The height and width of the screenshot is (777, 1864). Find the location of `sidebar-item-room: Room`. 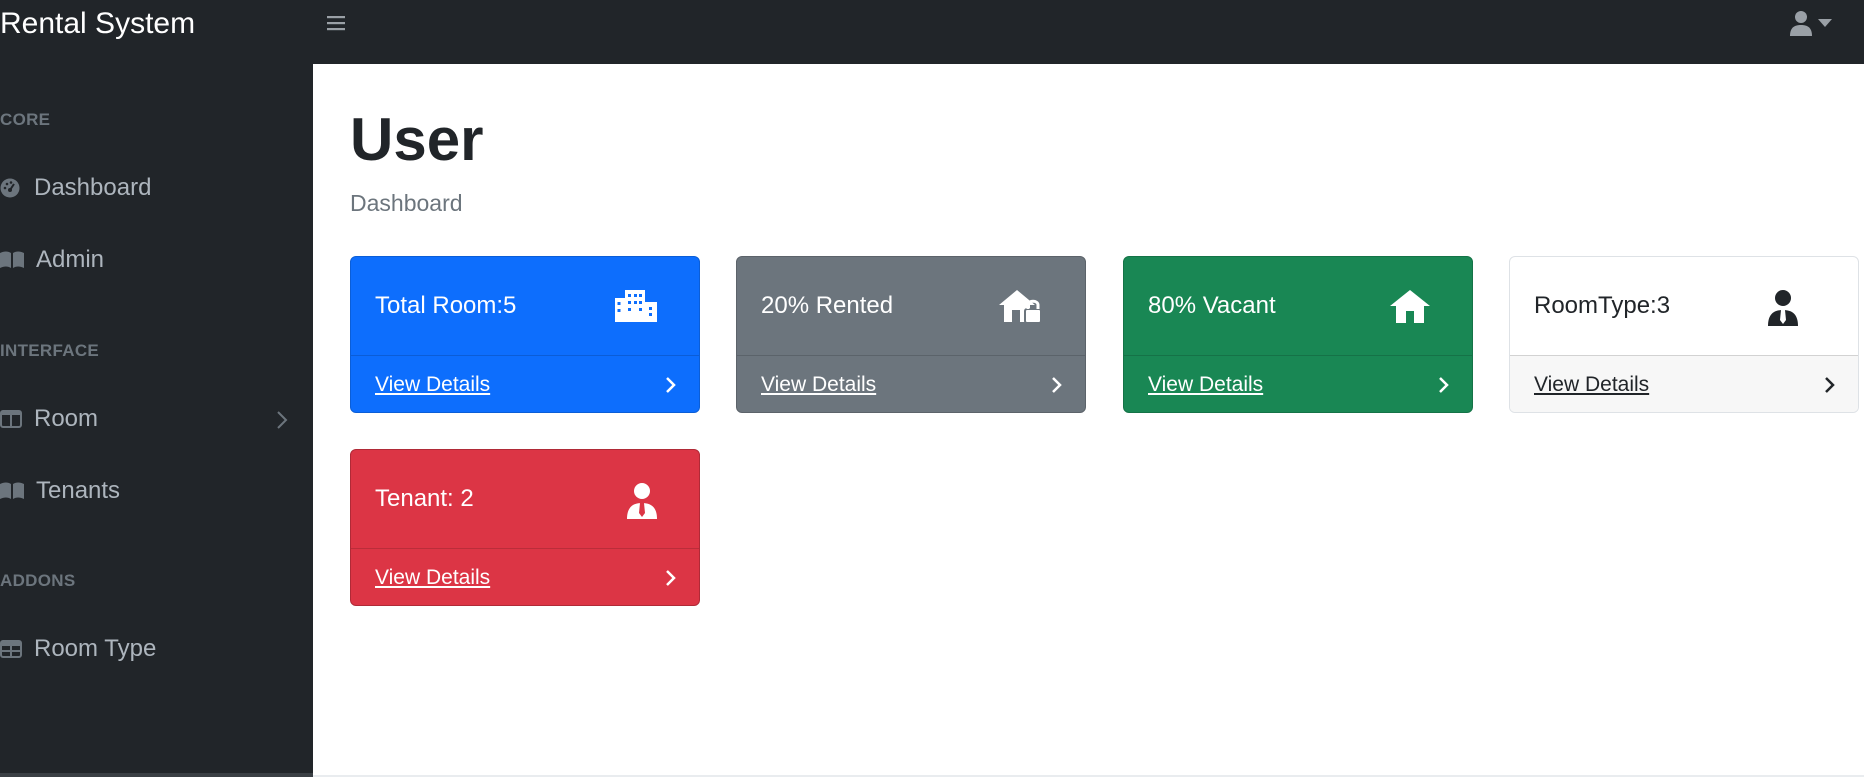

sidebar-item-room: Room is located at coordinates (150, 419).